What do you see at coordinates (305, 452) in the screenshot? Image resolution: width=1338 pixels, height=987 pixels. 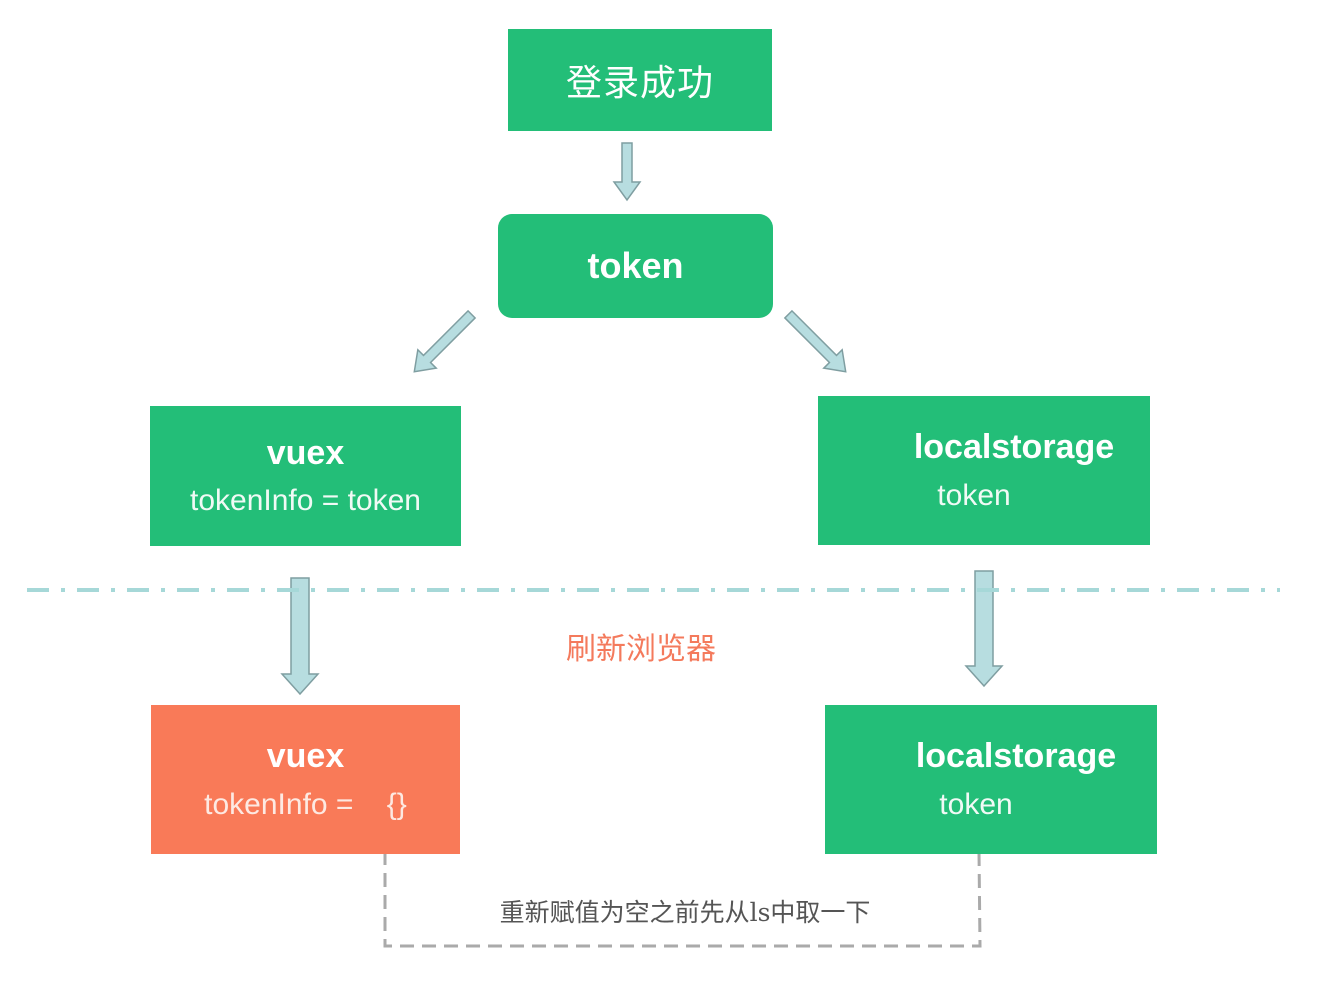 I see `vuex-title-before: vuex` at bounding box center [305, 452].